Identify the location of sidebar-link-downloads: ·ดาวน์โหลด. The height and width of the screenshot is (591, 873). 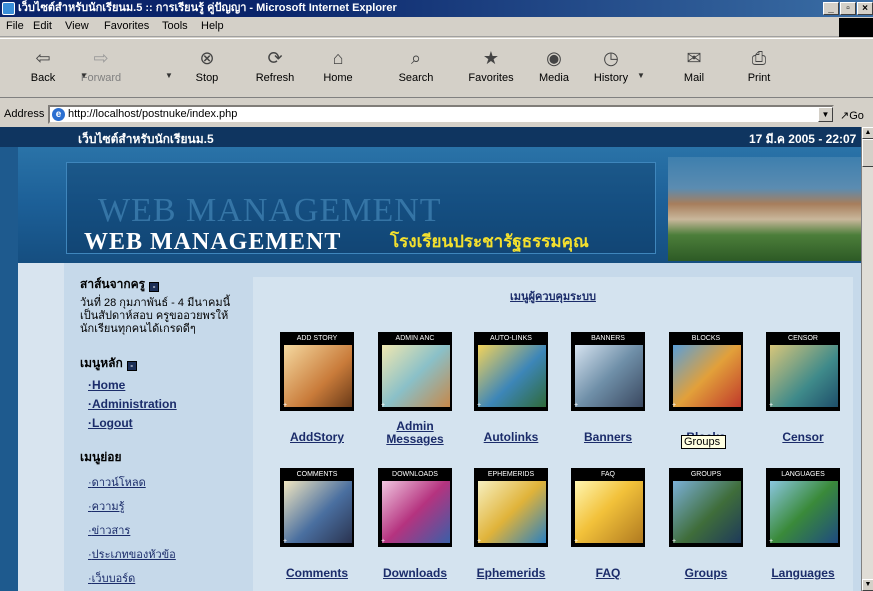
(169, 482).